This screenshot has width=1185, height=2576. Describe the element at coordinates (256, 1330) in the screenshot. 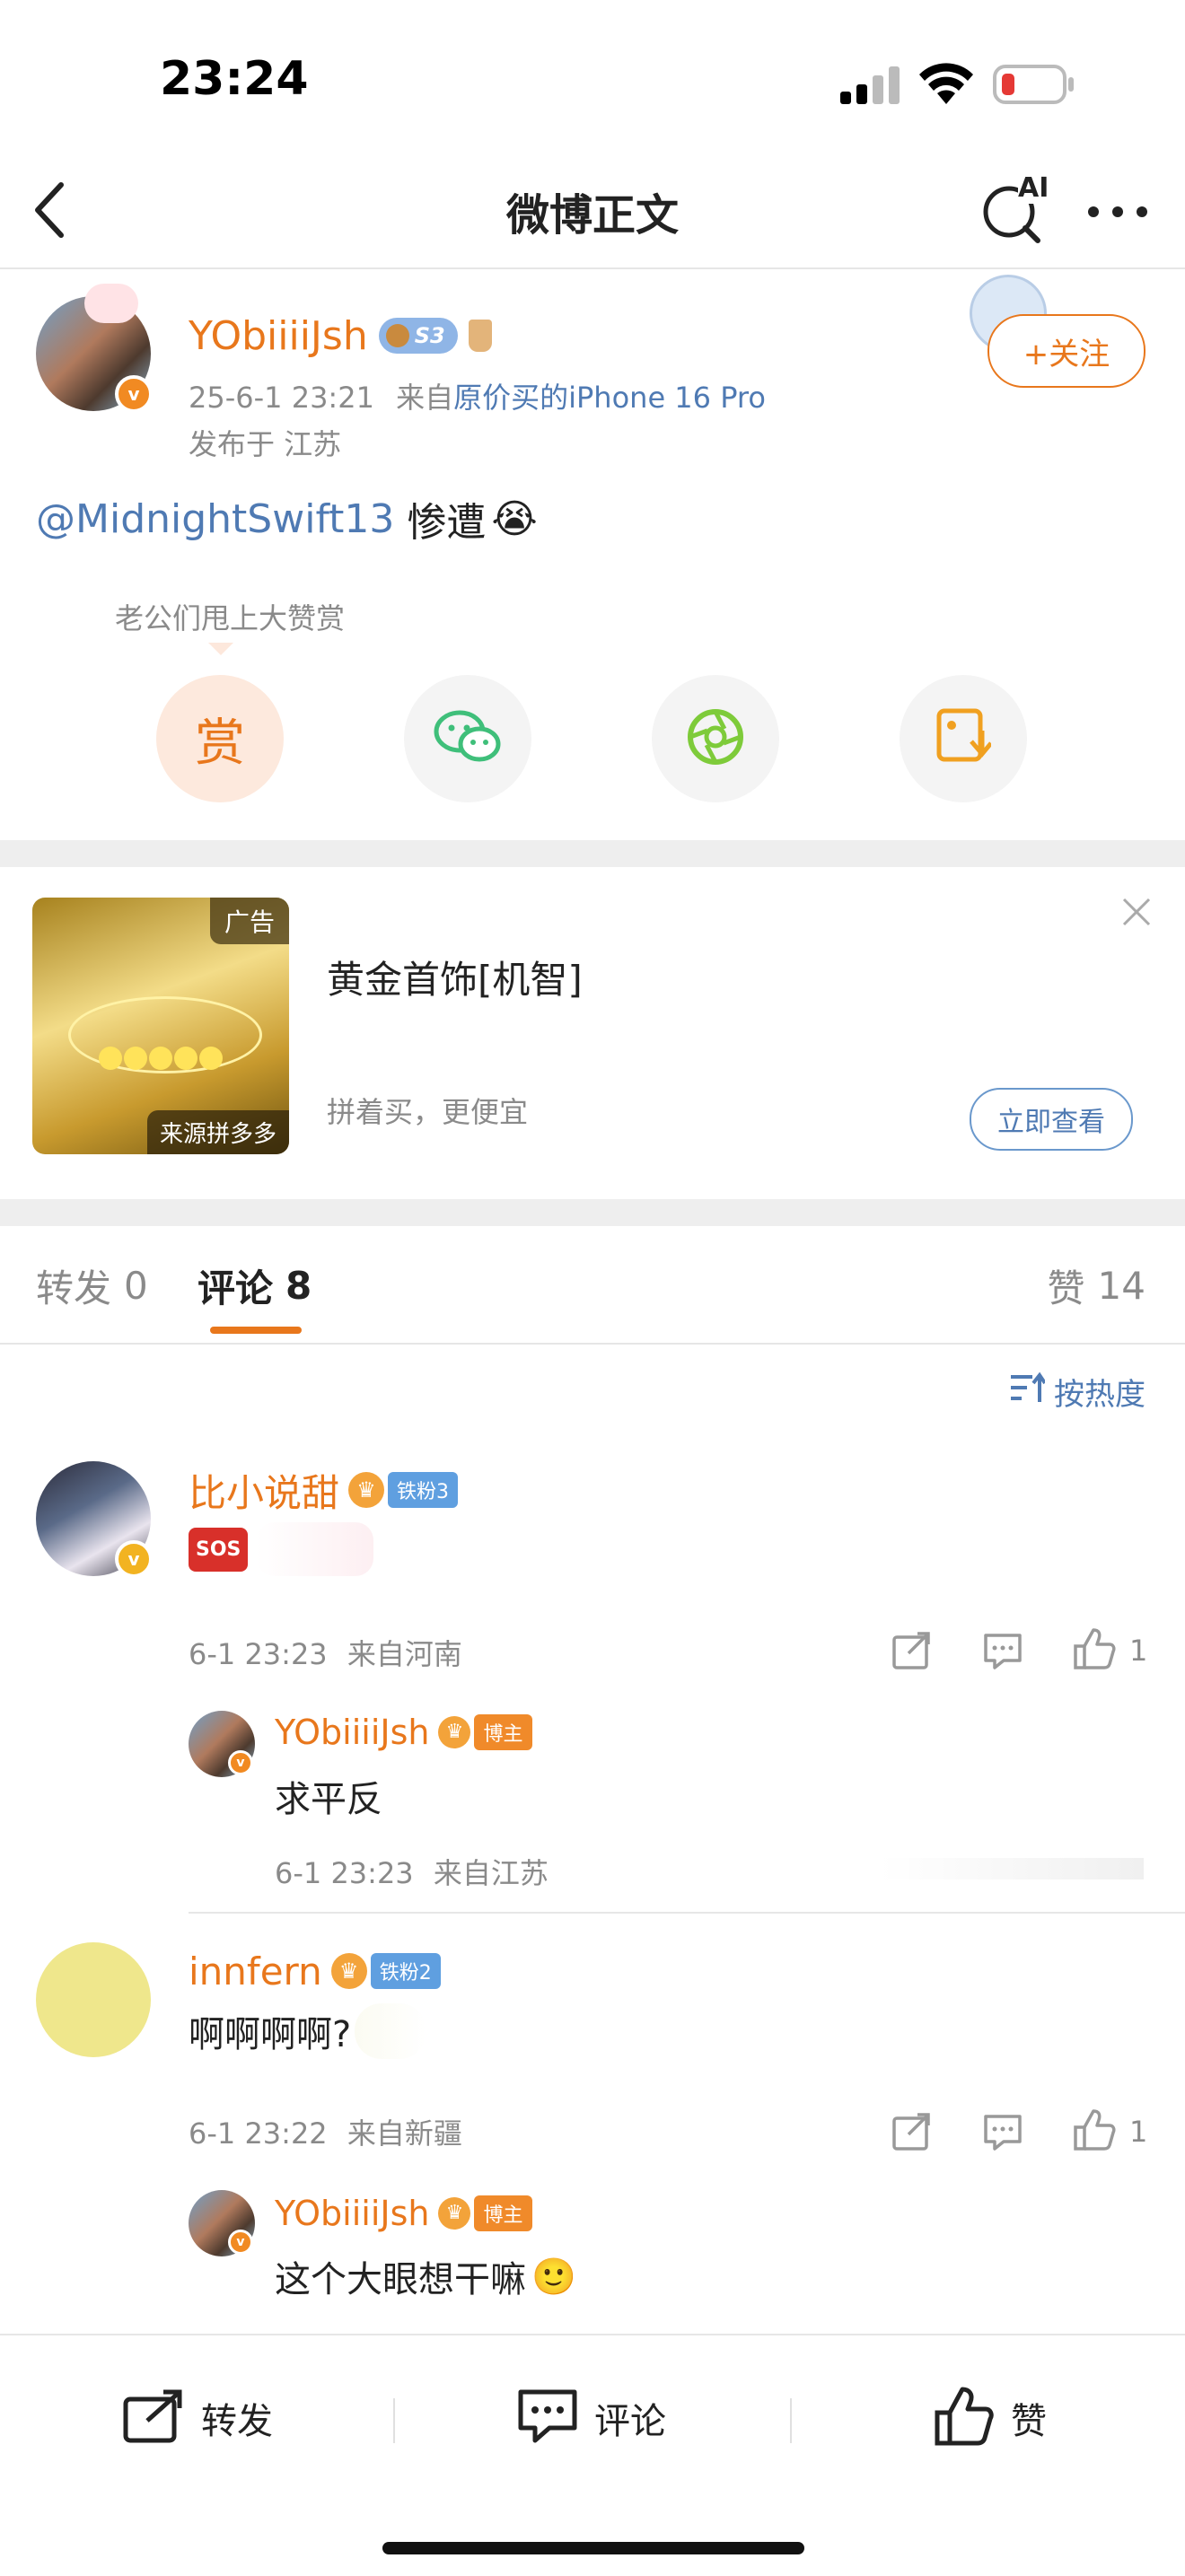

I see `tab-active-indicator` at that location.